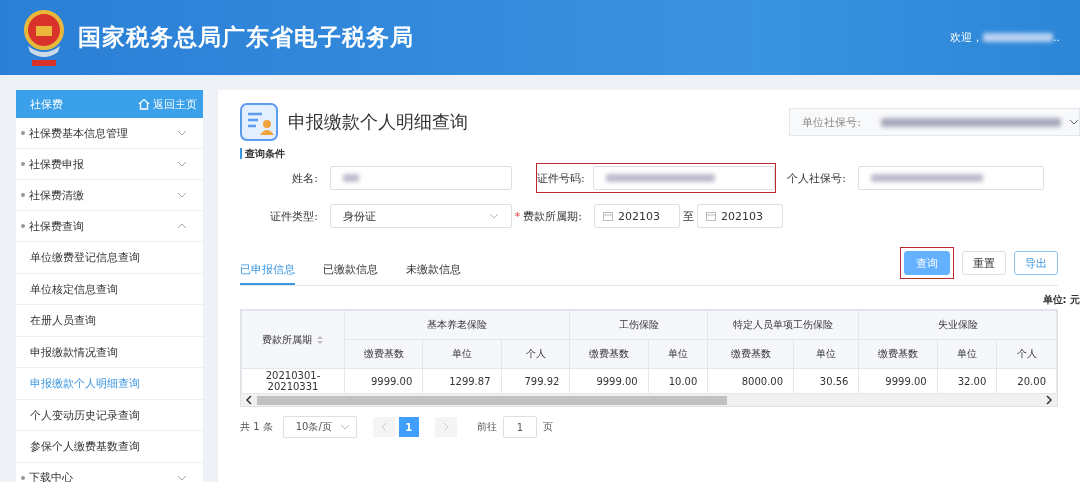 The height and width of the screenshot is (482, 1080). Describe the element at coordinates (182, 226) in the screenshot. I see `chevron-up-icon` at that location.